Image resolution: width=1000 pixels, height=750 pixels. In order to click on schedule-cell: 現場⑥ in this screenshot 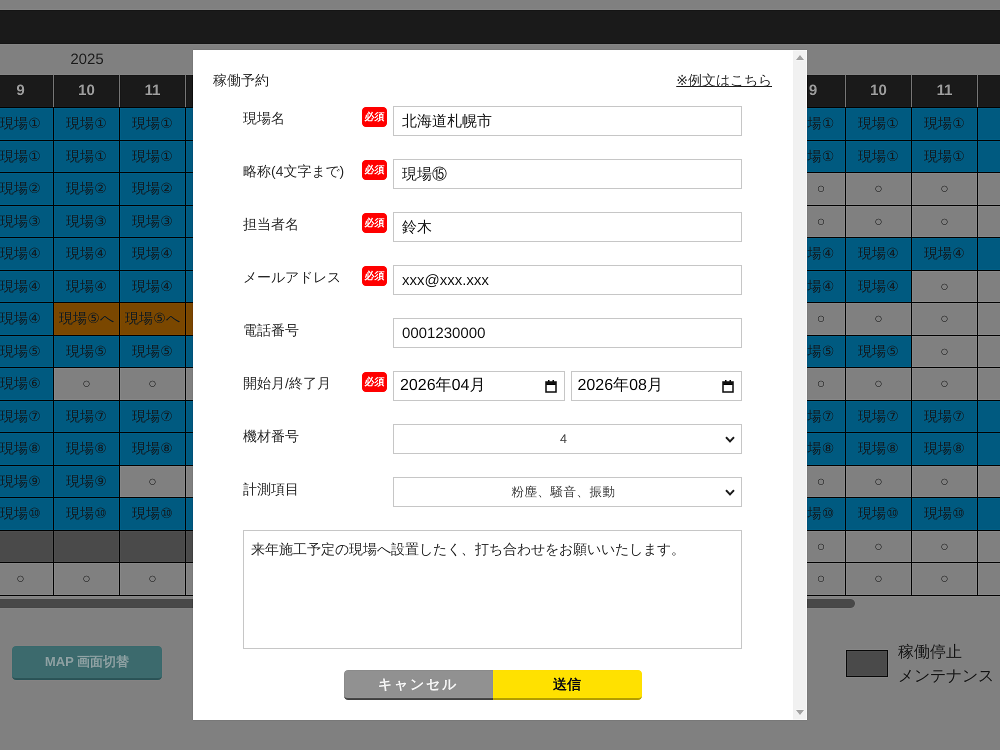, I will do `click(27, 384)`.